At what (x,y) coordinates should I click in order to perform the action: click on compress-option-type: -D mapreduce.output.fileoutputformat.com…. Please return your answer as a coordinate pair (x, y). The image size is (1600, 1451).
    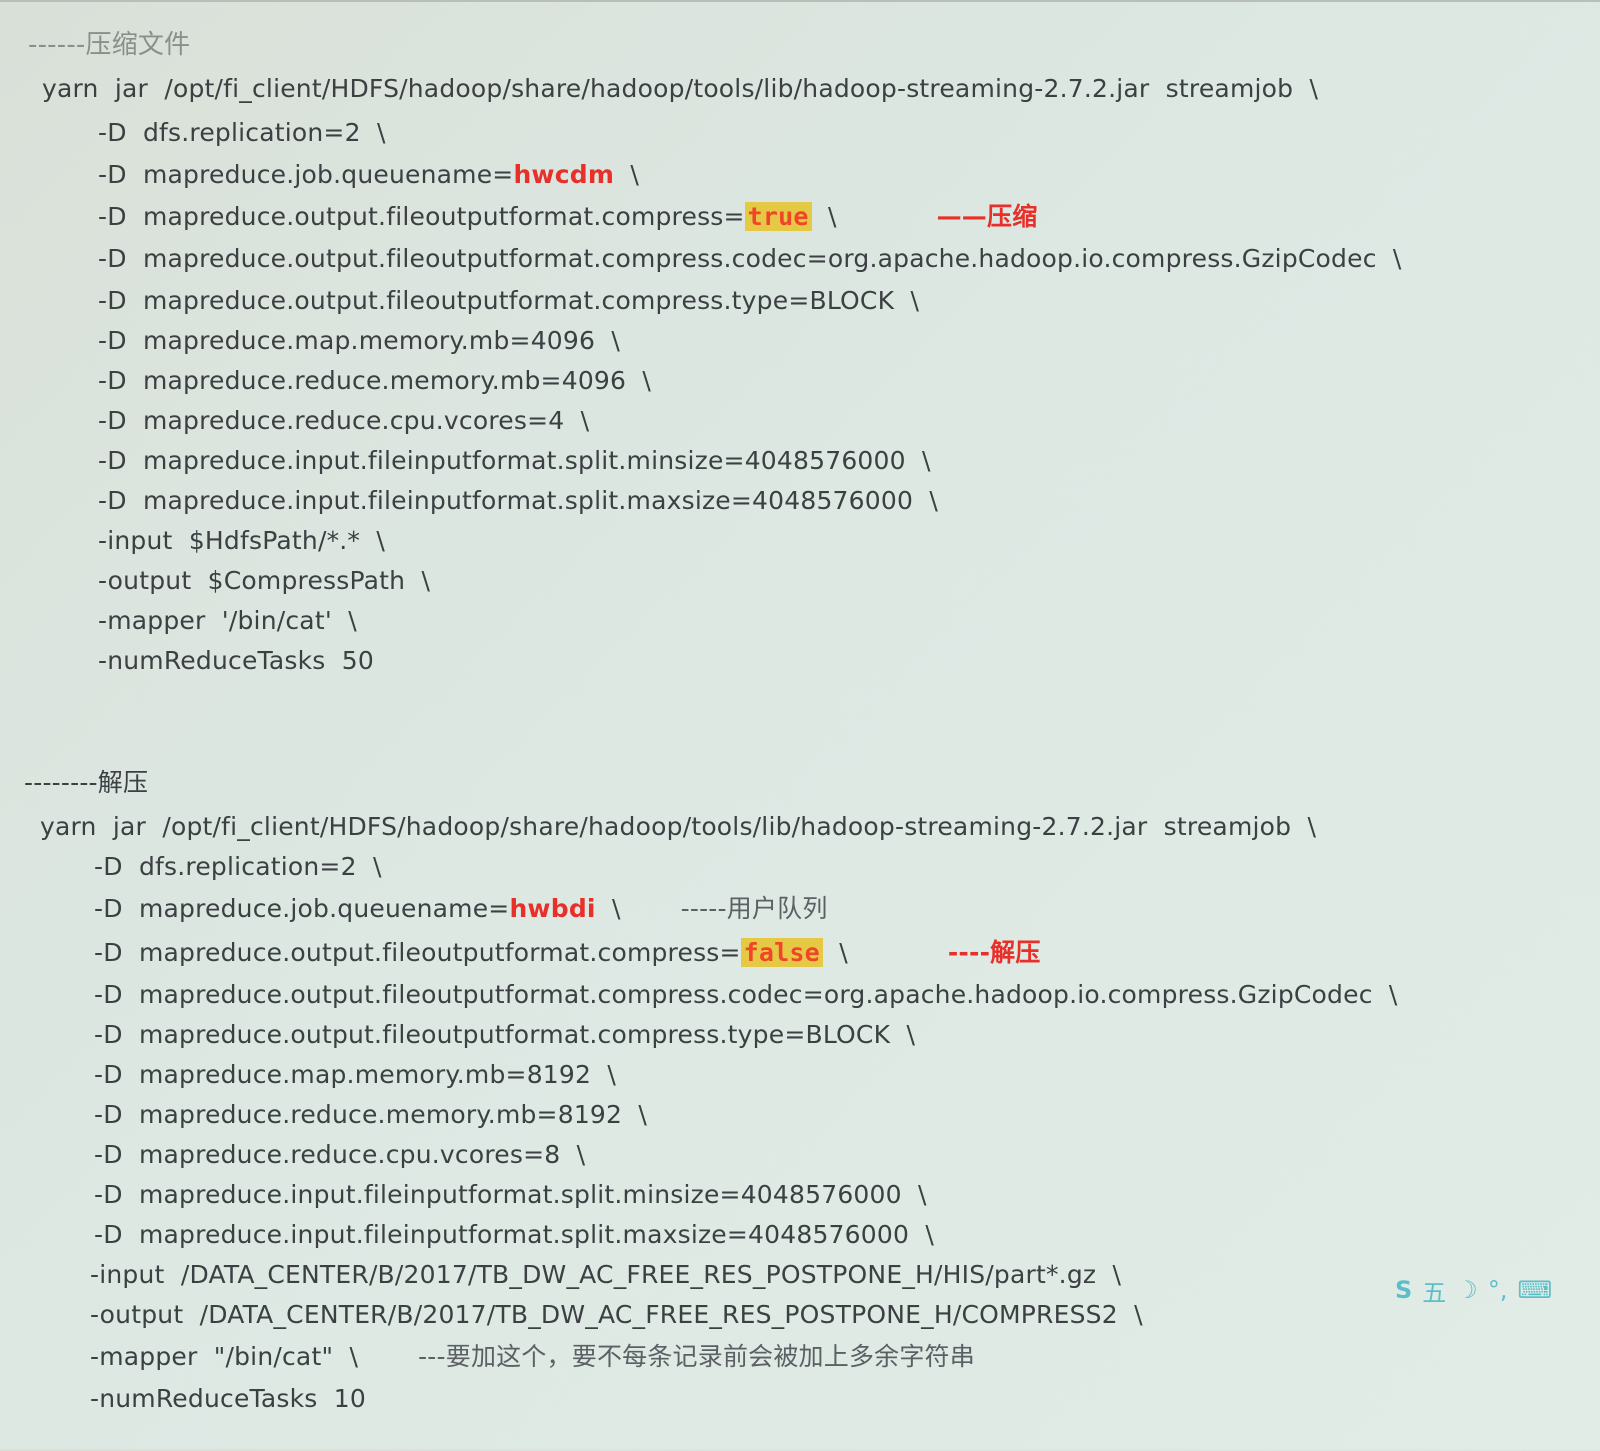
    Looking at the image, I should click on (509, 300).